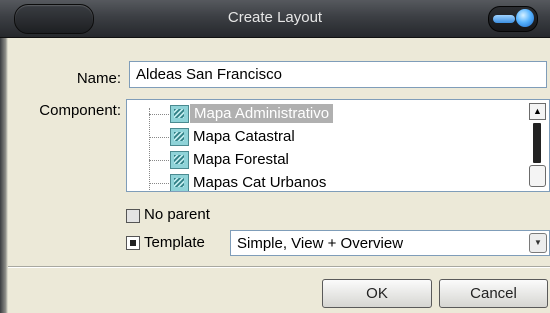  Describe the element at coordinates (317, 137) in the screenshot. I see `tree-item: Mapa Catastral` at that location.